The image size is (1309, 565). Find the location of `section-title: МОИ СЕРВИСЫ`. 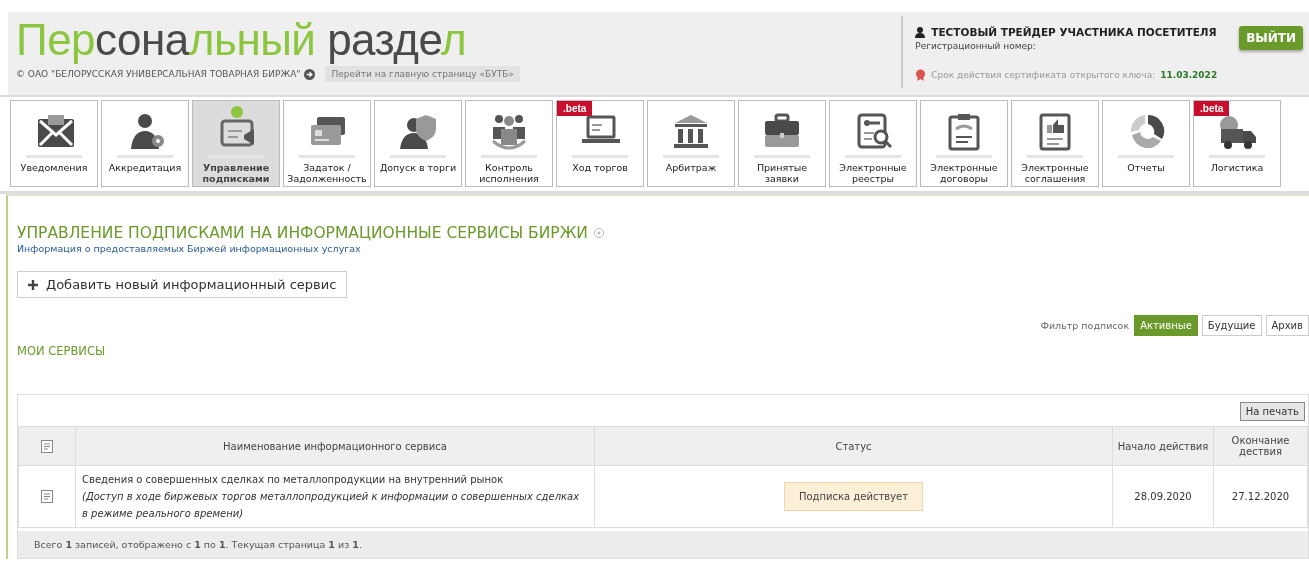

section-title: МОИ СЕРВИСЫ is located at coordinates (62, 351).